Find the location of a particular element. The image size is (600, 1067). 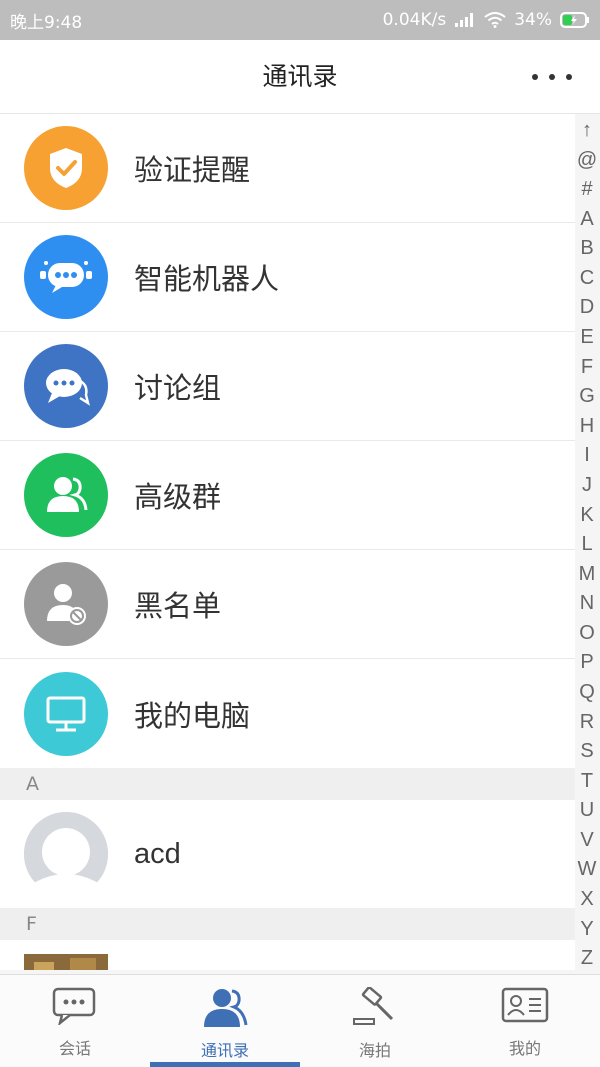

wifi-icon is located at coordinates (495, 20).